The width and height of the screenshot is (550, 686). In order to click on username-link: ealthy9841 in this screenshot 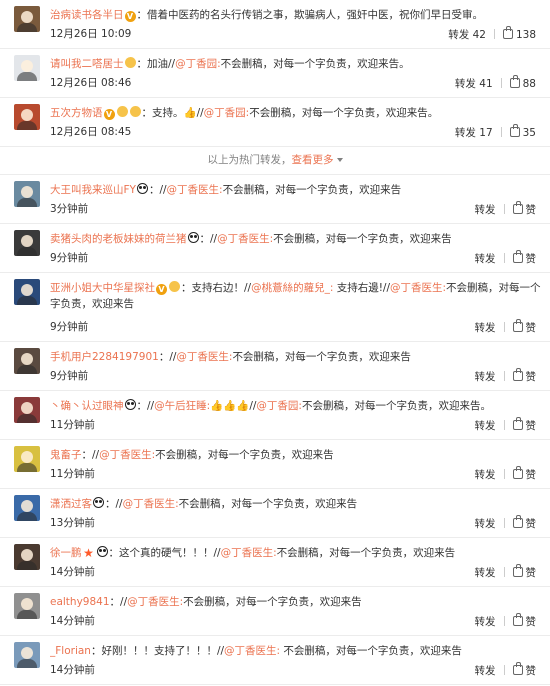, I will do `click(80, 602)`.